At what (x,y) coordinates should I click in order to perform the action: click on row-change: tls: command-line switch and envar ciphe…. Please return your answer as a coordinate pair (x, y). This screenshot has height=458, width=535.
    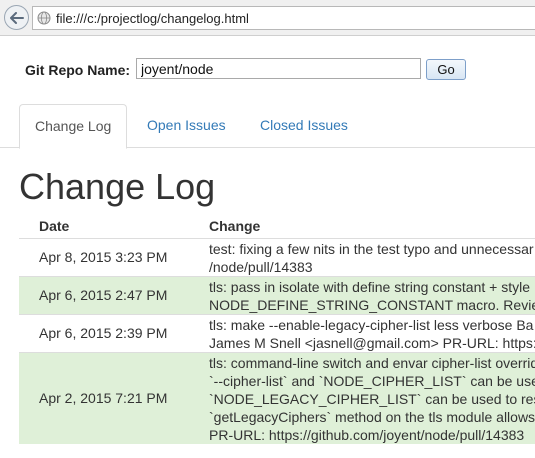
    Looking at the image, I should click on (372, 399).